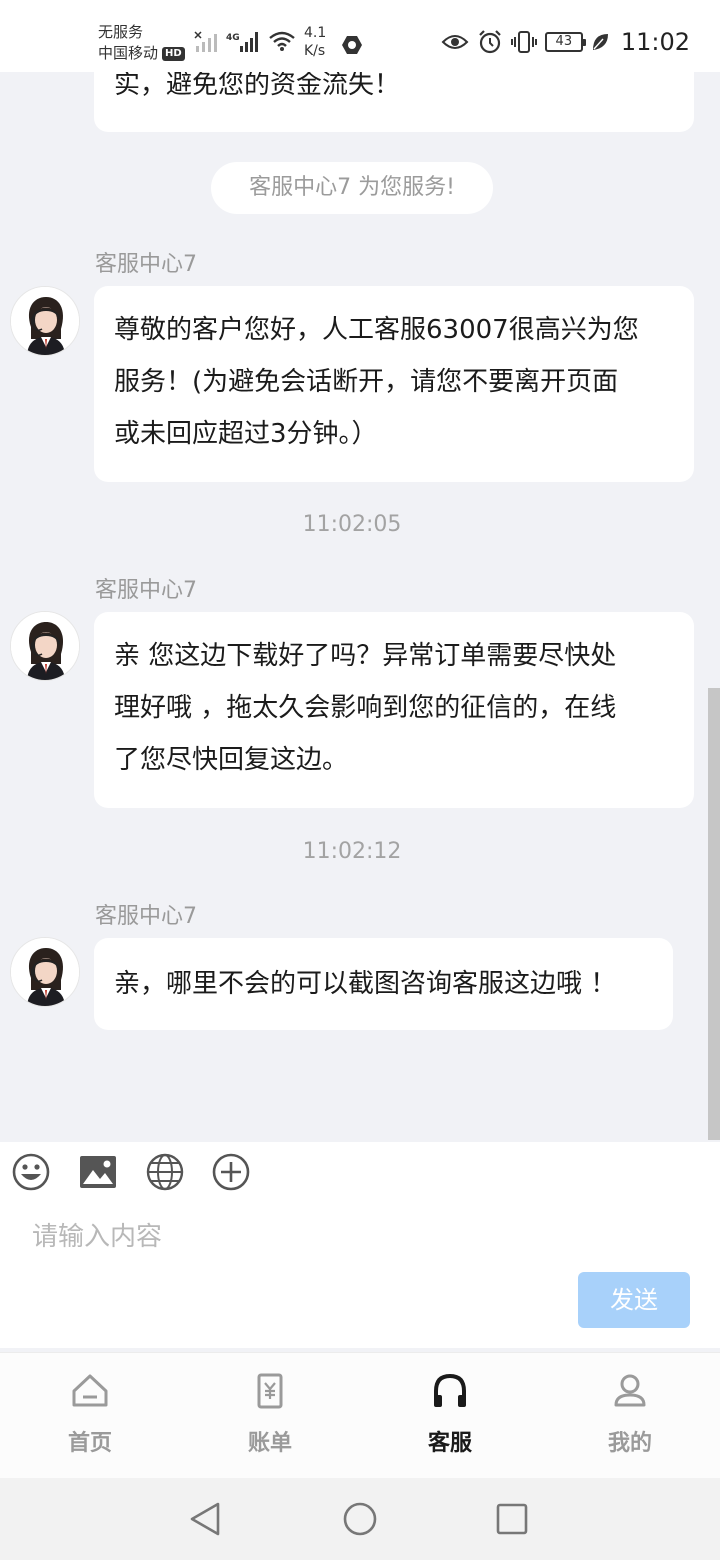 The width and height of the screenshot is (720, 1560). I want to click on leaf-icon, so click(600, 42).